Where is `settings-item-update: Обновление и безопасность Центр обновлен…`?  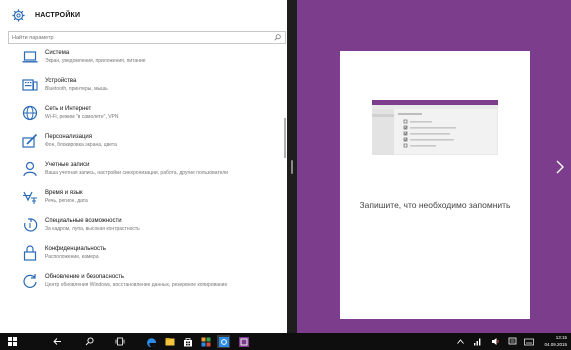 settings-item-update: Обновление и безопасность Центр обновлен… is located at coordinates (143, 284).